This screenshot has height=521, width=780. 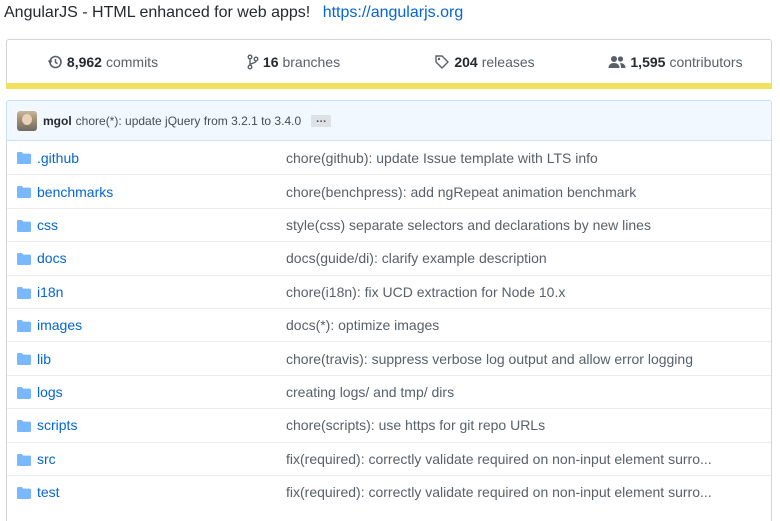 What do you see at coordinates (617, 62) in the screenshot?
I see `people-icon` at bounding box center [617, 62].